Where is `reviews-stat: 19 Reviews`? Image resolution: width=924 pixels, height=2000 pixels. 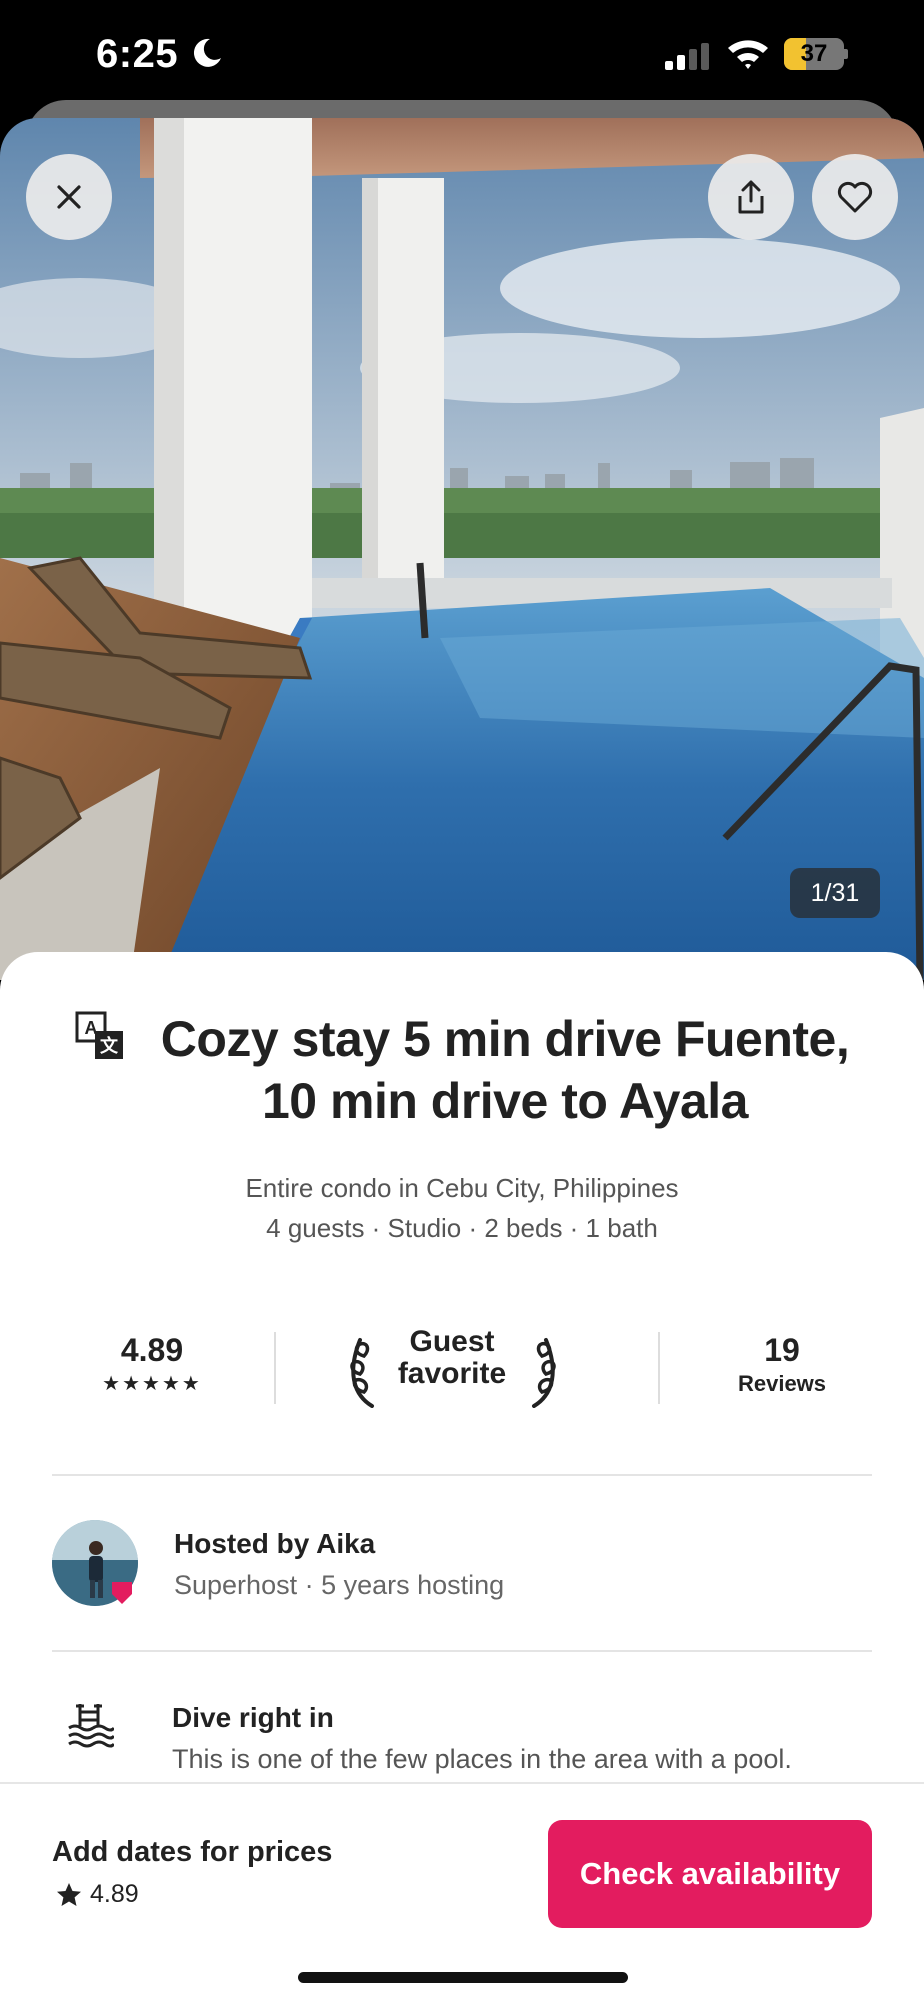 reviews-stat: 19 Reviews is located at coordinates (782, 1364).